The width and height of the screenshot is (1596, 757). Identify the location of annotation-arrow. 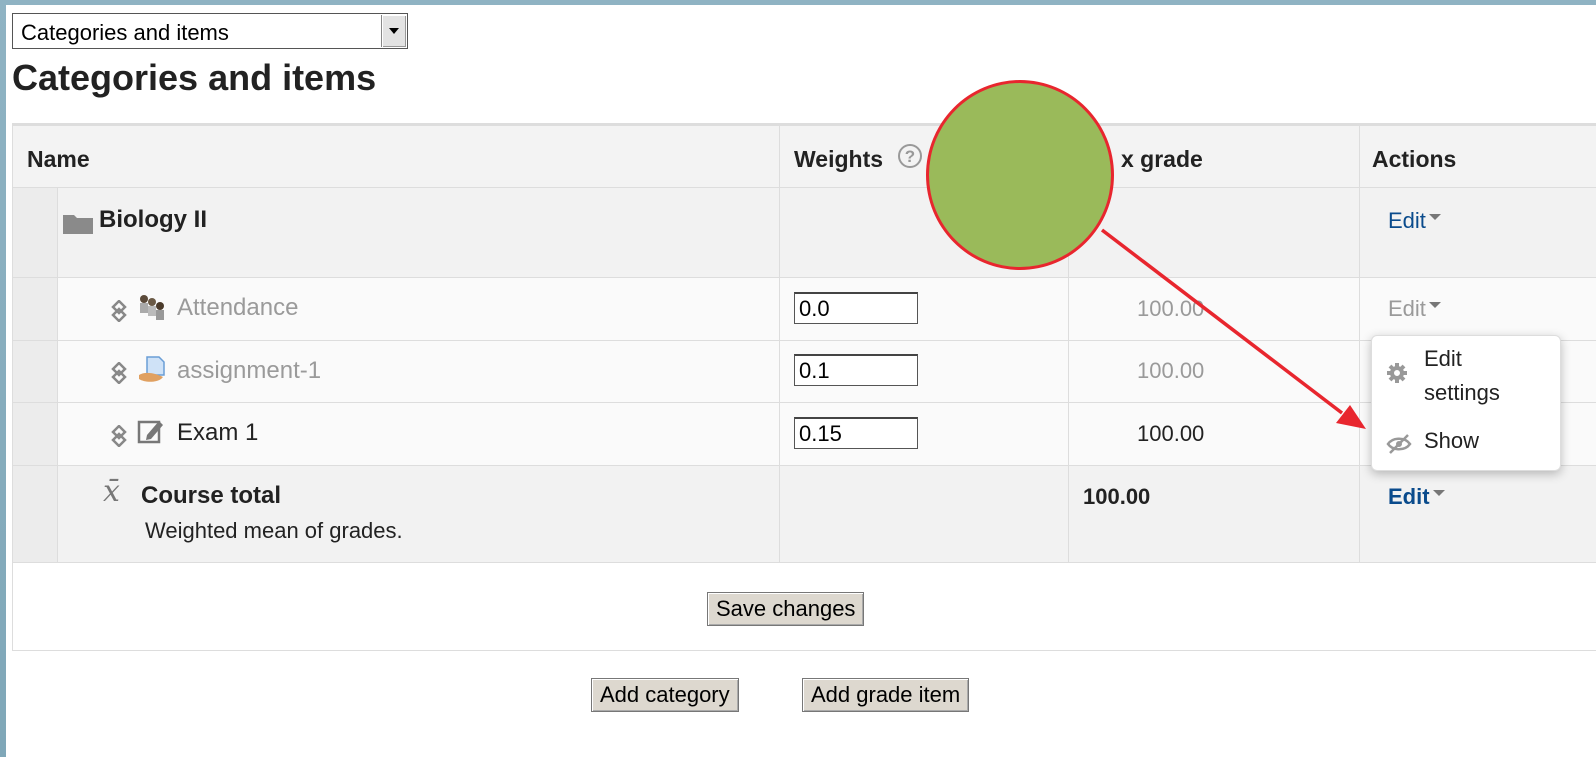
(1233, 328).